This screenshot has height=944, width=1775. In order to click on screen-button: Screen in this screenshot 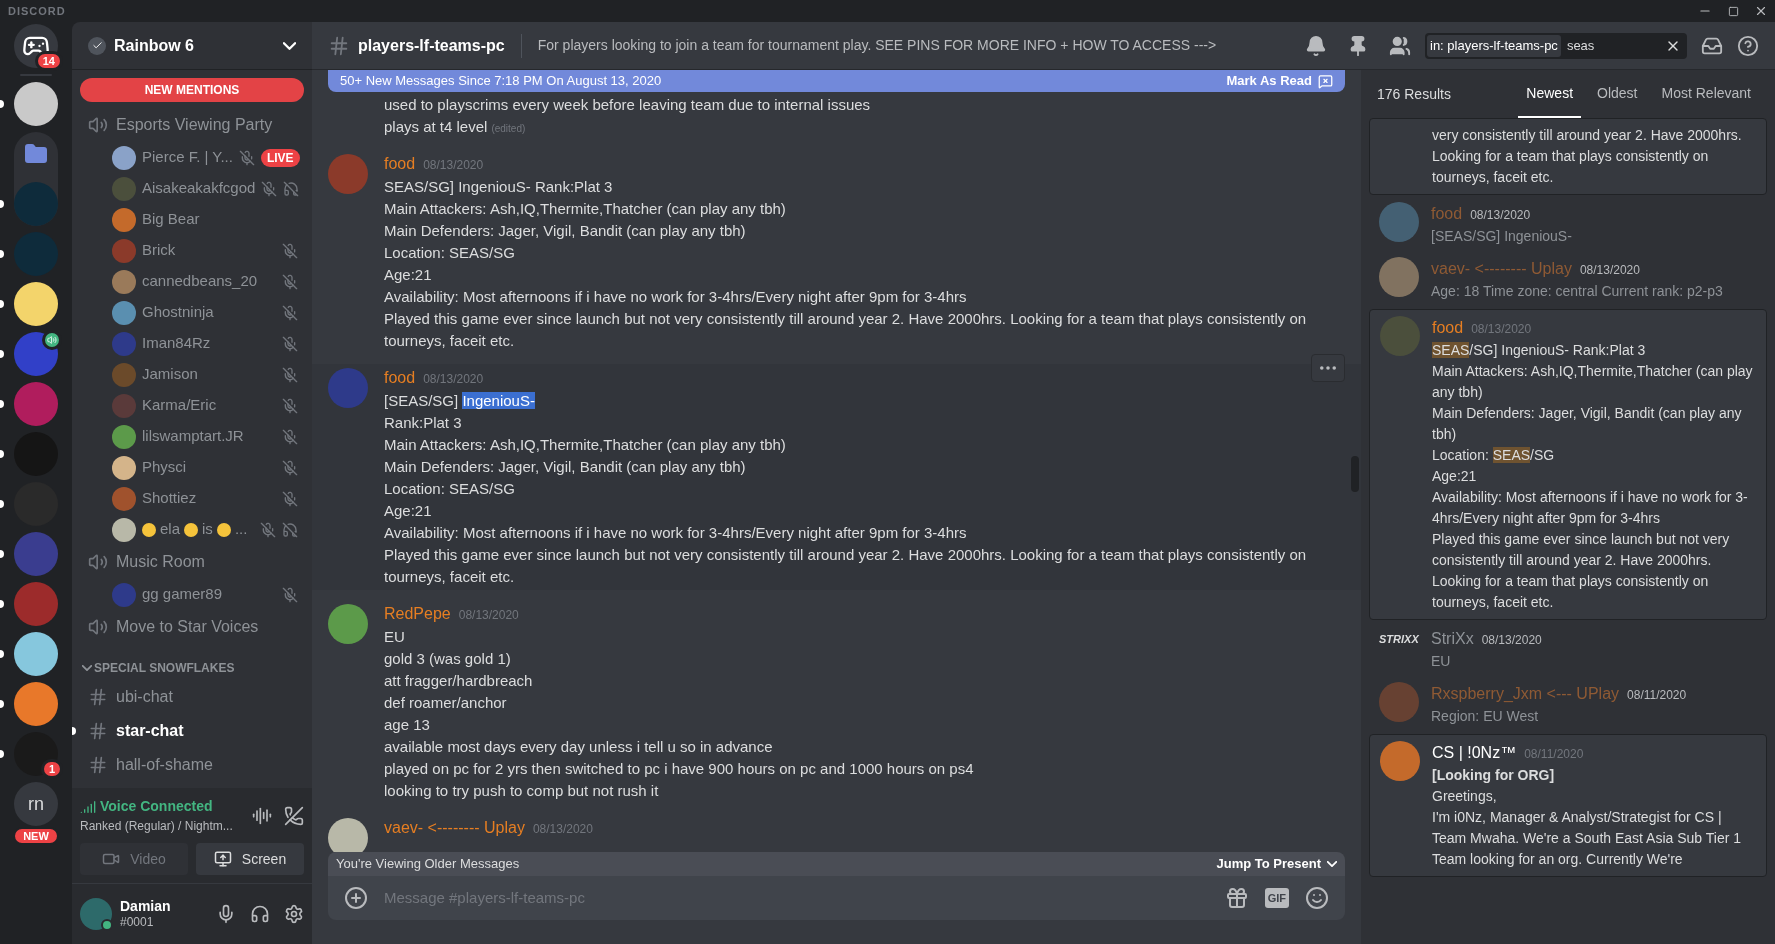, I will do `click(250, 859)`.